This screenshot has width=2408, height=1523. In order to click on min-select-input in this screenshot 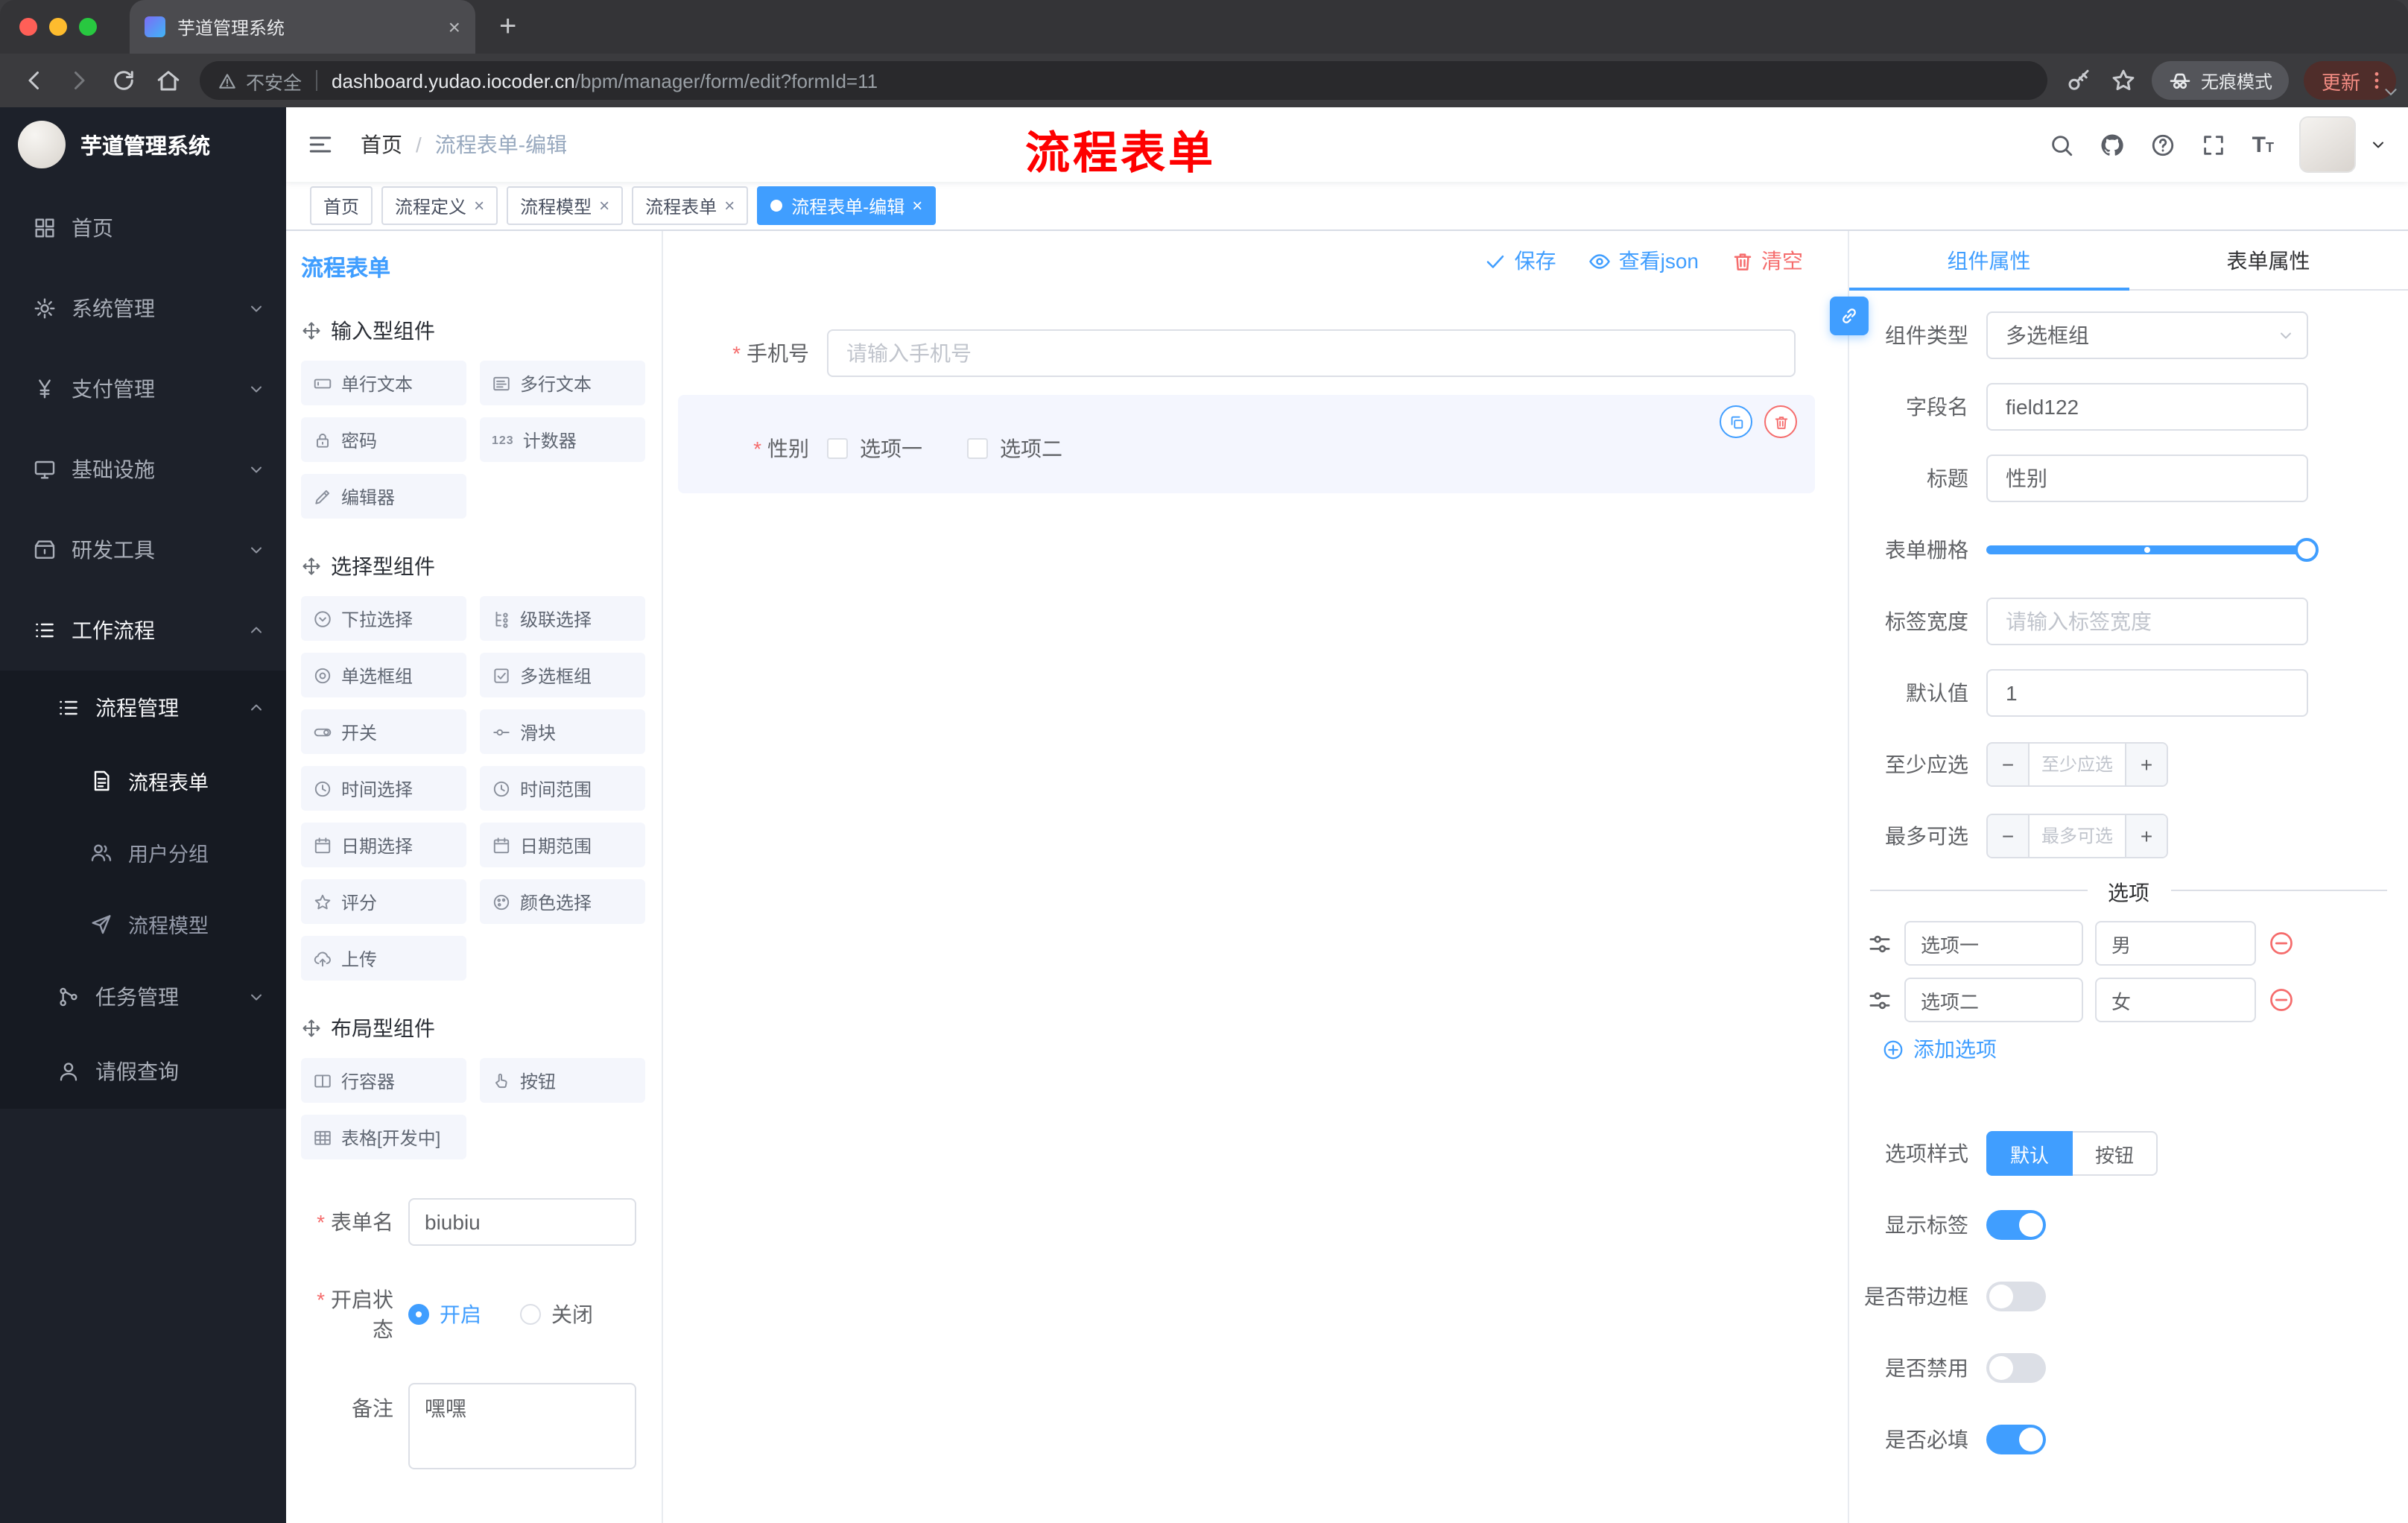, I will do `click(2077, 765)`.